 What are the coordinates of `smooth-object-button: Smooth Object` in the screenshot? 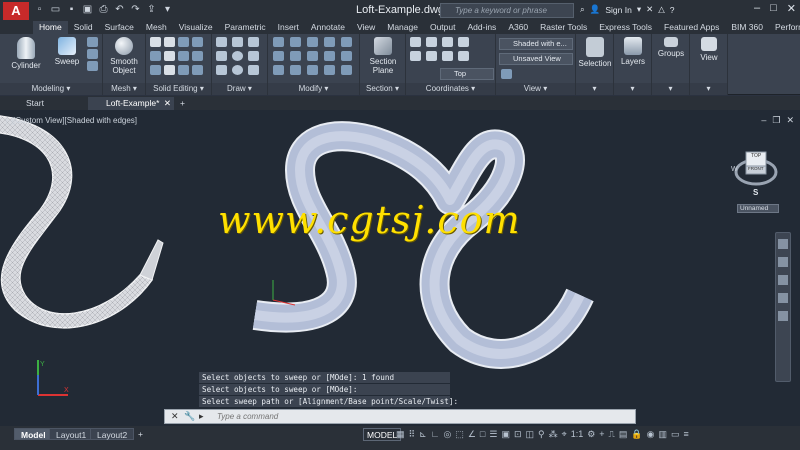 It's located at (124, 56).